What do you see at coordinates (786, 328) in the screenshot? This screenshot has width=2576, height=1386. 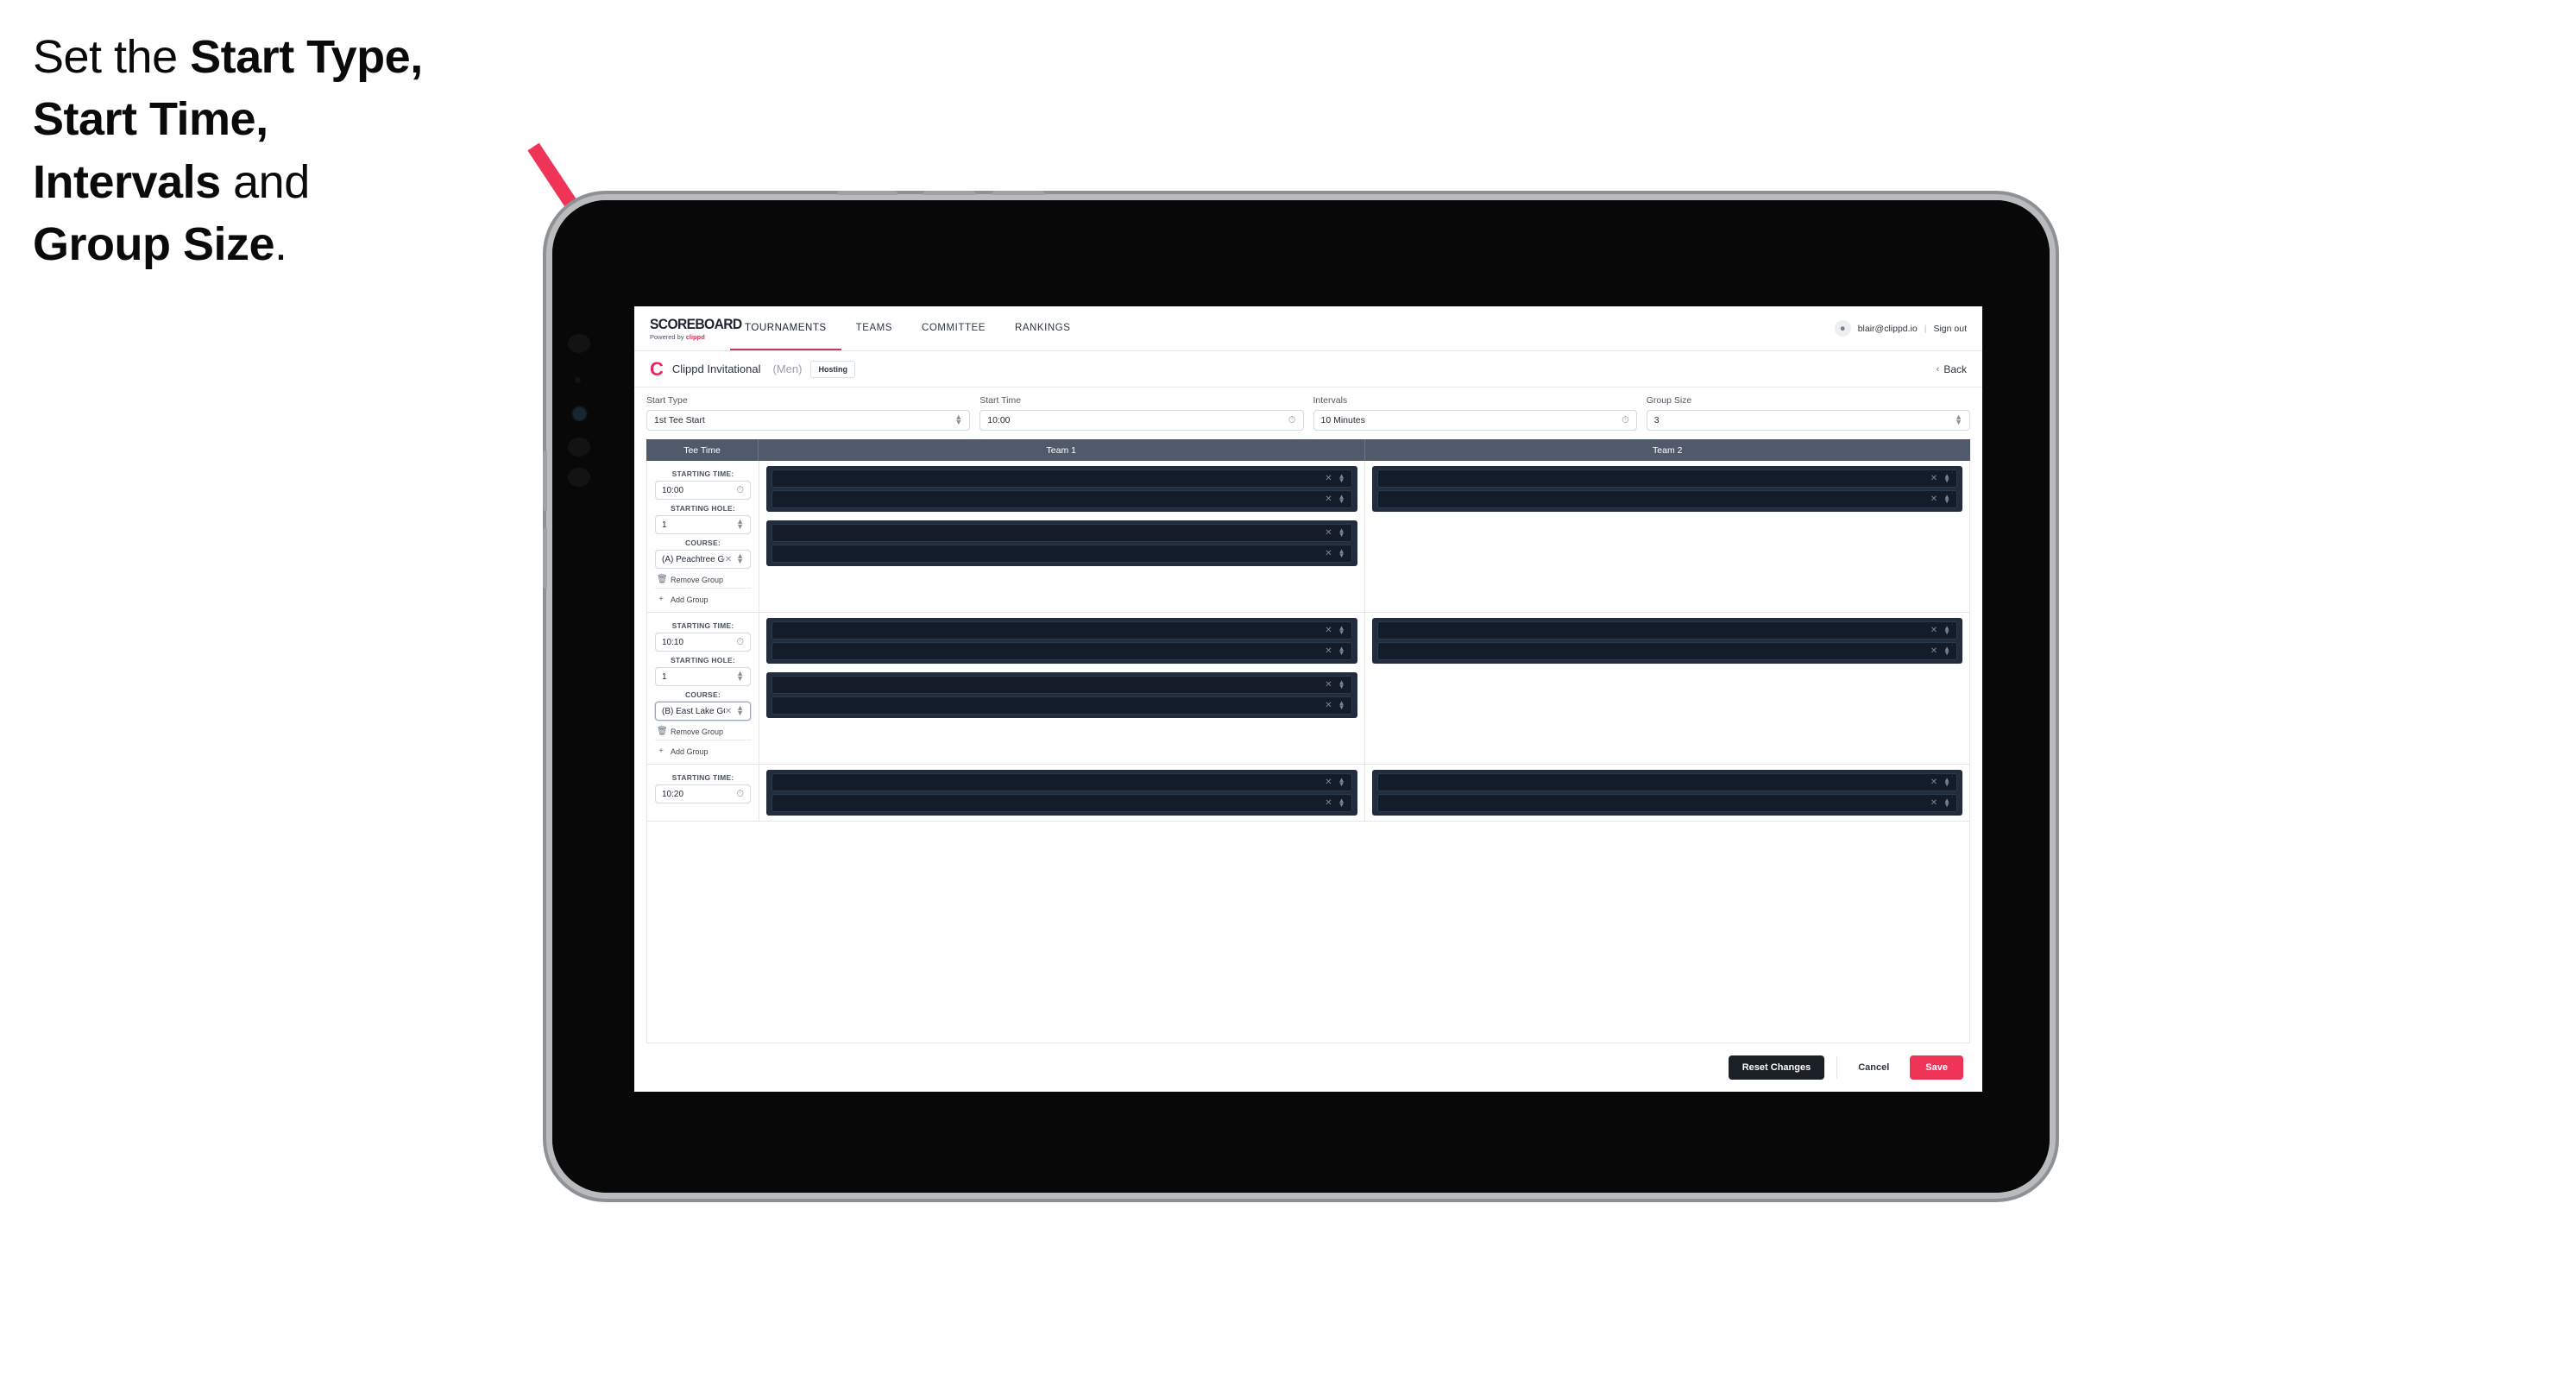 I see `nav-tab-tournaments: TOURNAMENTS` at bounding box center [786, 328].